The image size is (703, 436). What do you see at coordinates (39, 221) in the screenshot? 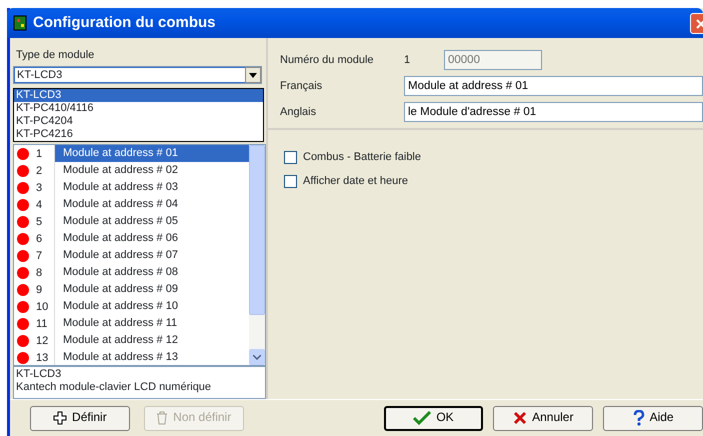
I see `module-number: 5` at bounding box center [39, 221].